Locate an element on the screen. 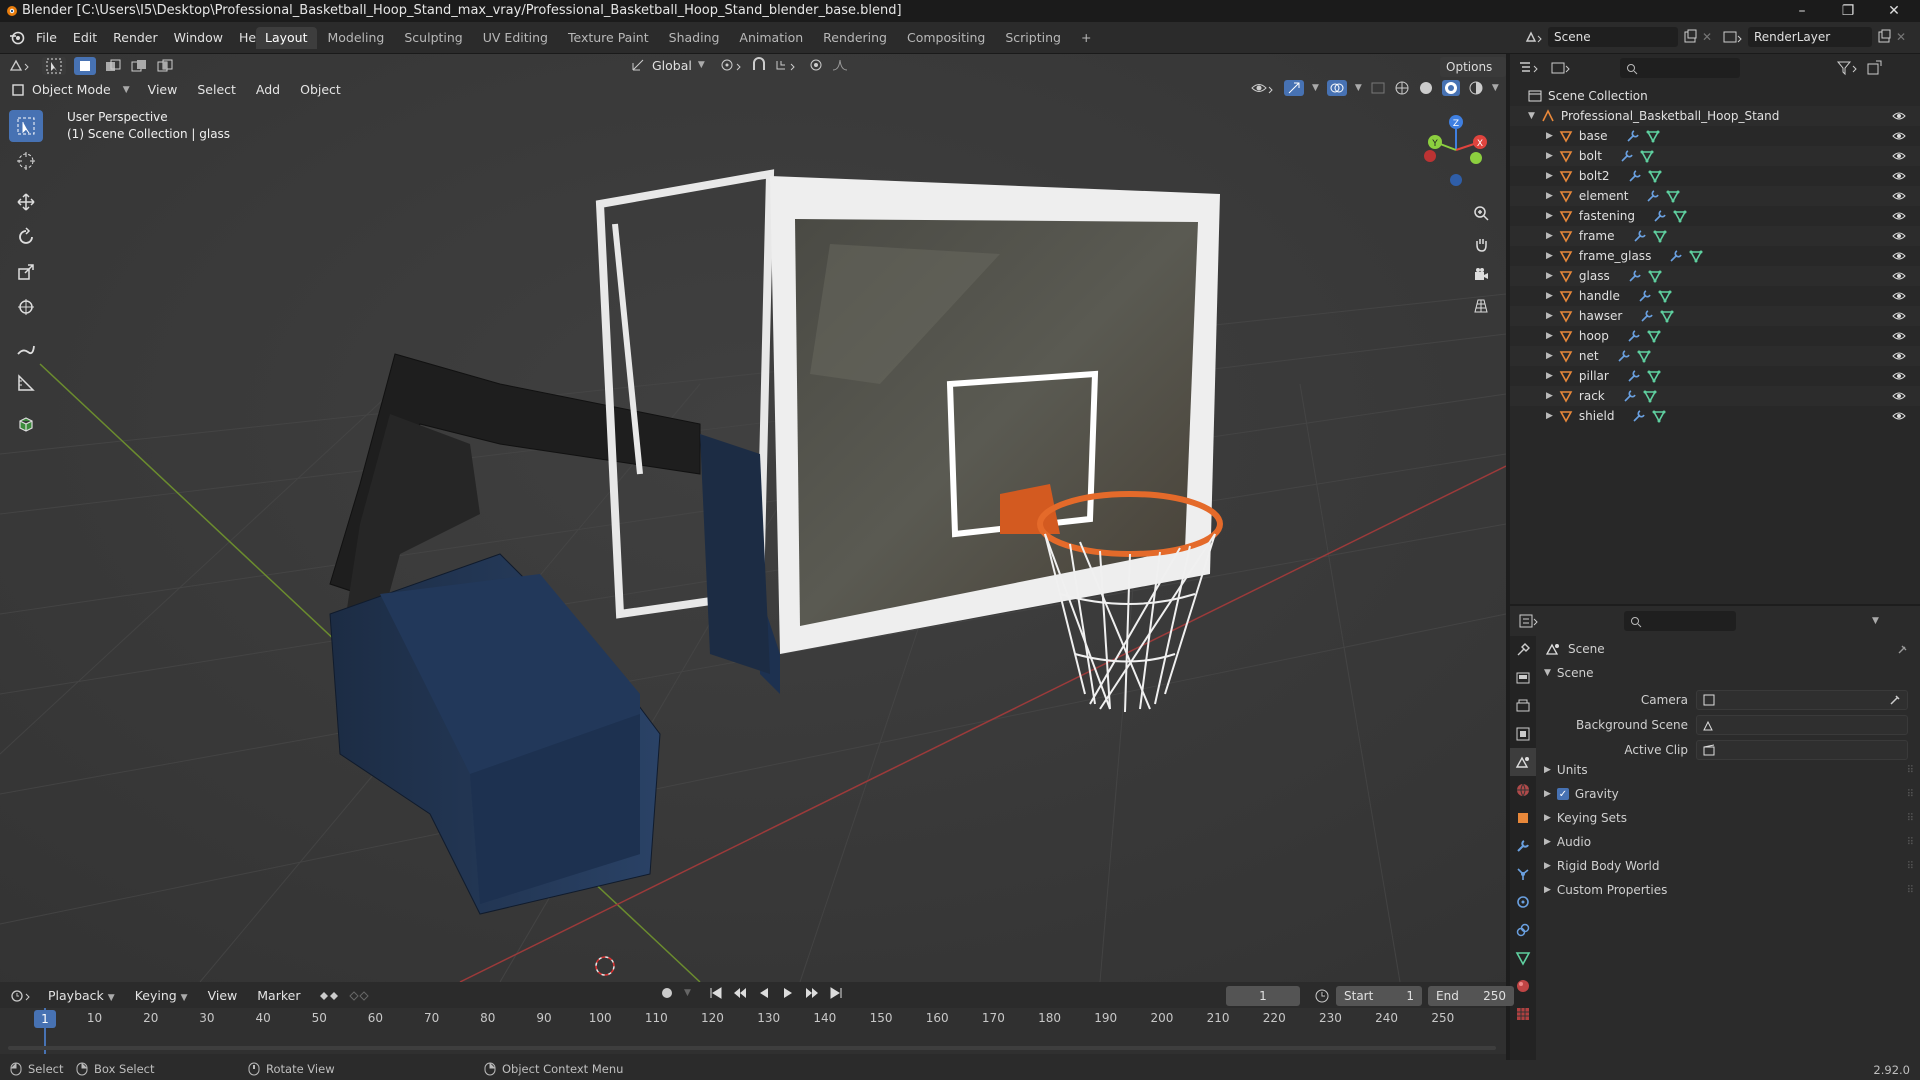 This screenshot has height=1080, width=1920. close-button: ✕ is located at coordinates (1894, 11).